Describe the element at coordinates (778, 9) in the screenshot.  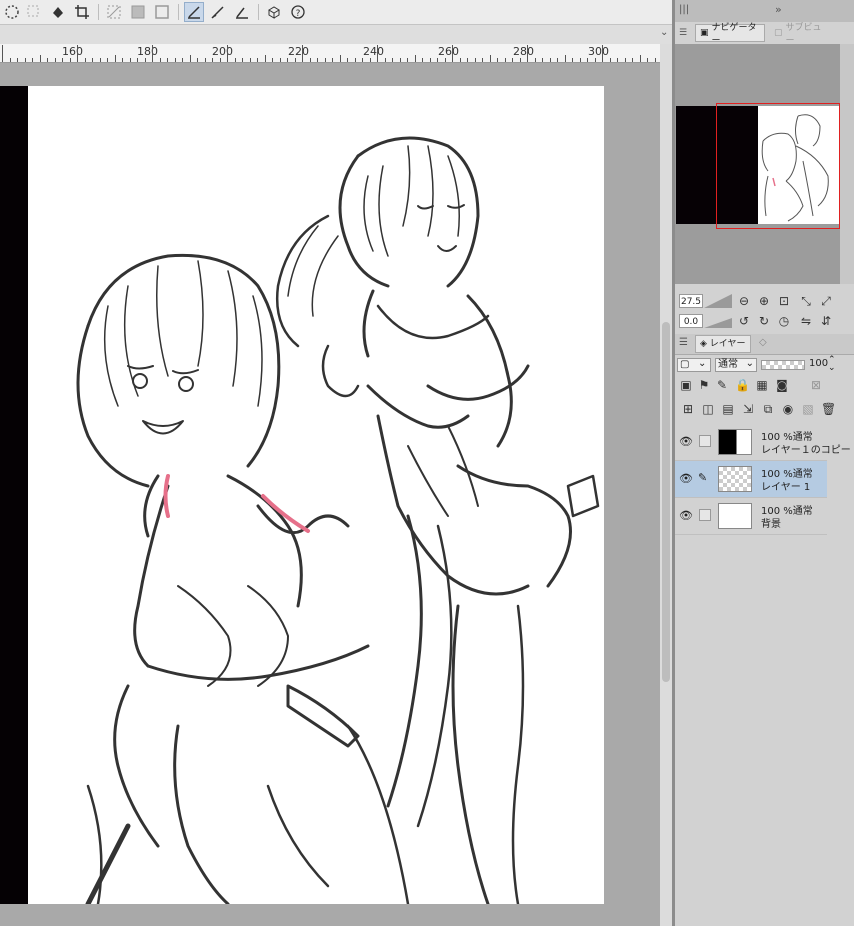
I see `expand-icon: »` at that location.